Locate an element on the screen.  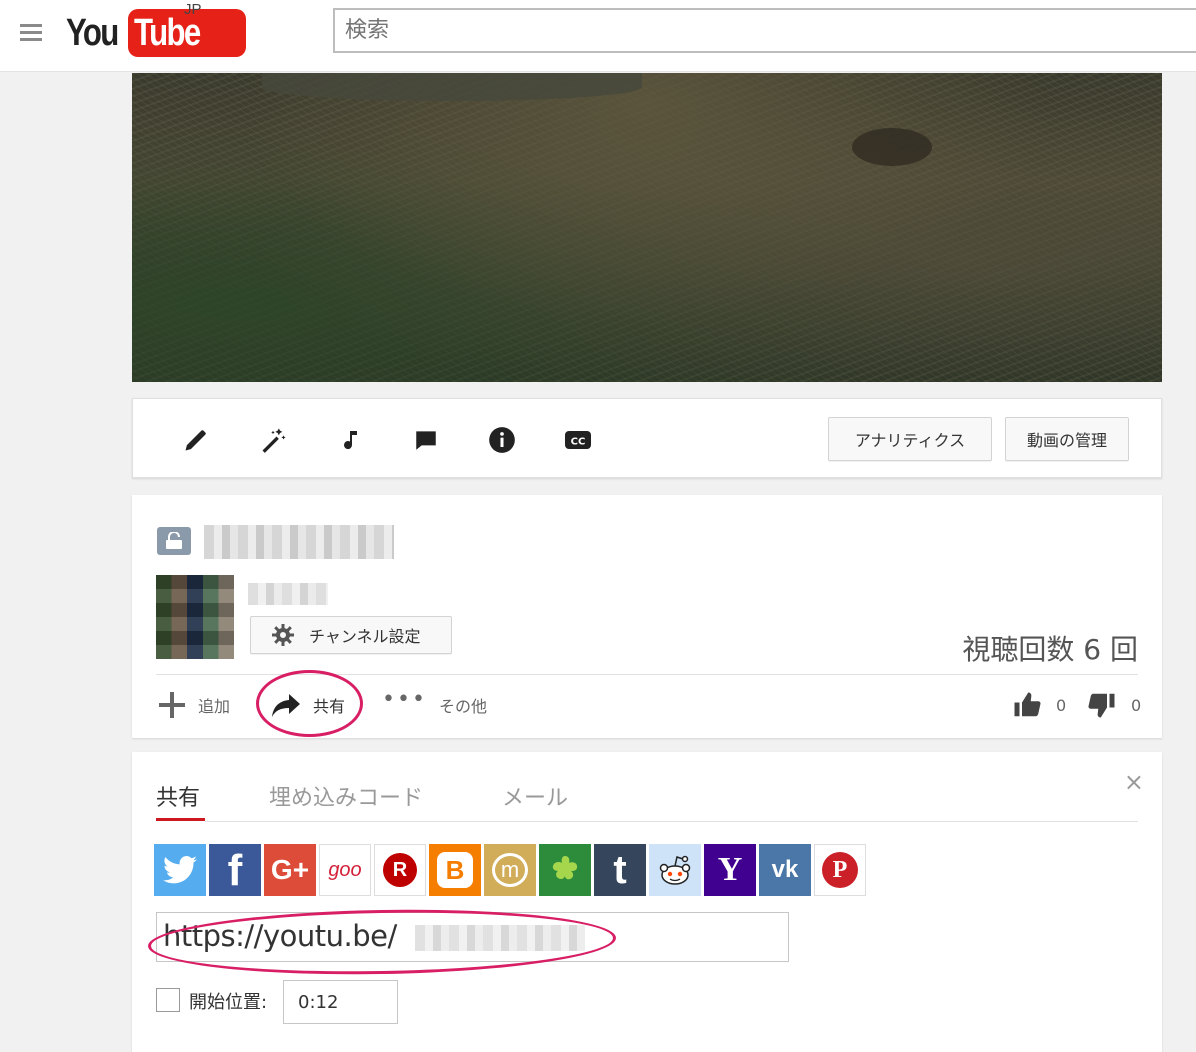
like-count: 0 is located at coordinates (1061, 705).